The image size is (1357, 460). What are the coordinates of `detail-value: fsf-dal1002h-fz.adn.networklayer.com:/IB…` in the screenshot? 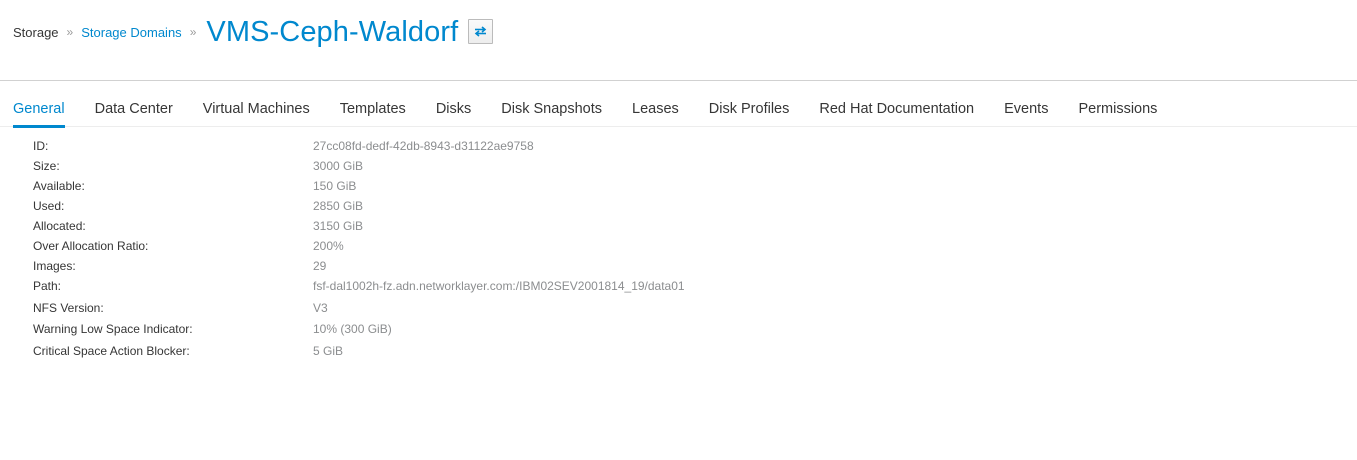 It's located at (499, 286).